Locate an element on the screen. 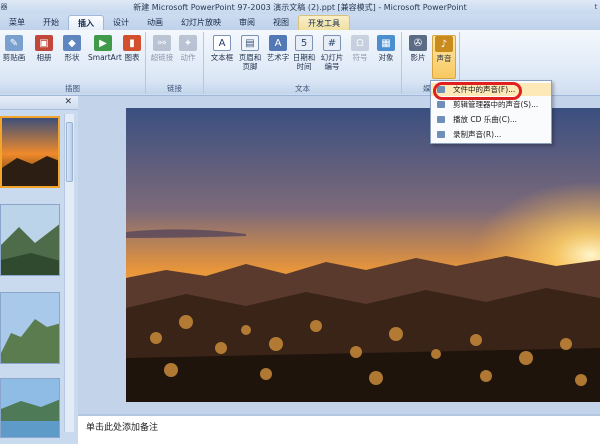 The height and width of the screenshot is (444, 600). tab-insert: 插入 is located at coordinates (86, 22).